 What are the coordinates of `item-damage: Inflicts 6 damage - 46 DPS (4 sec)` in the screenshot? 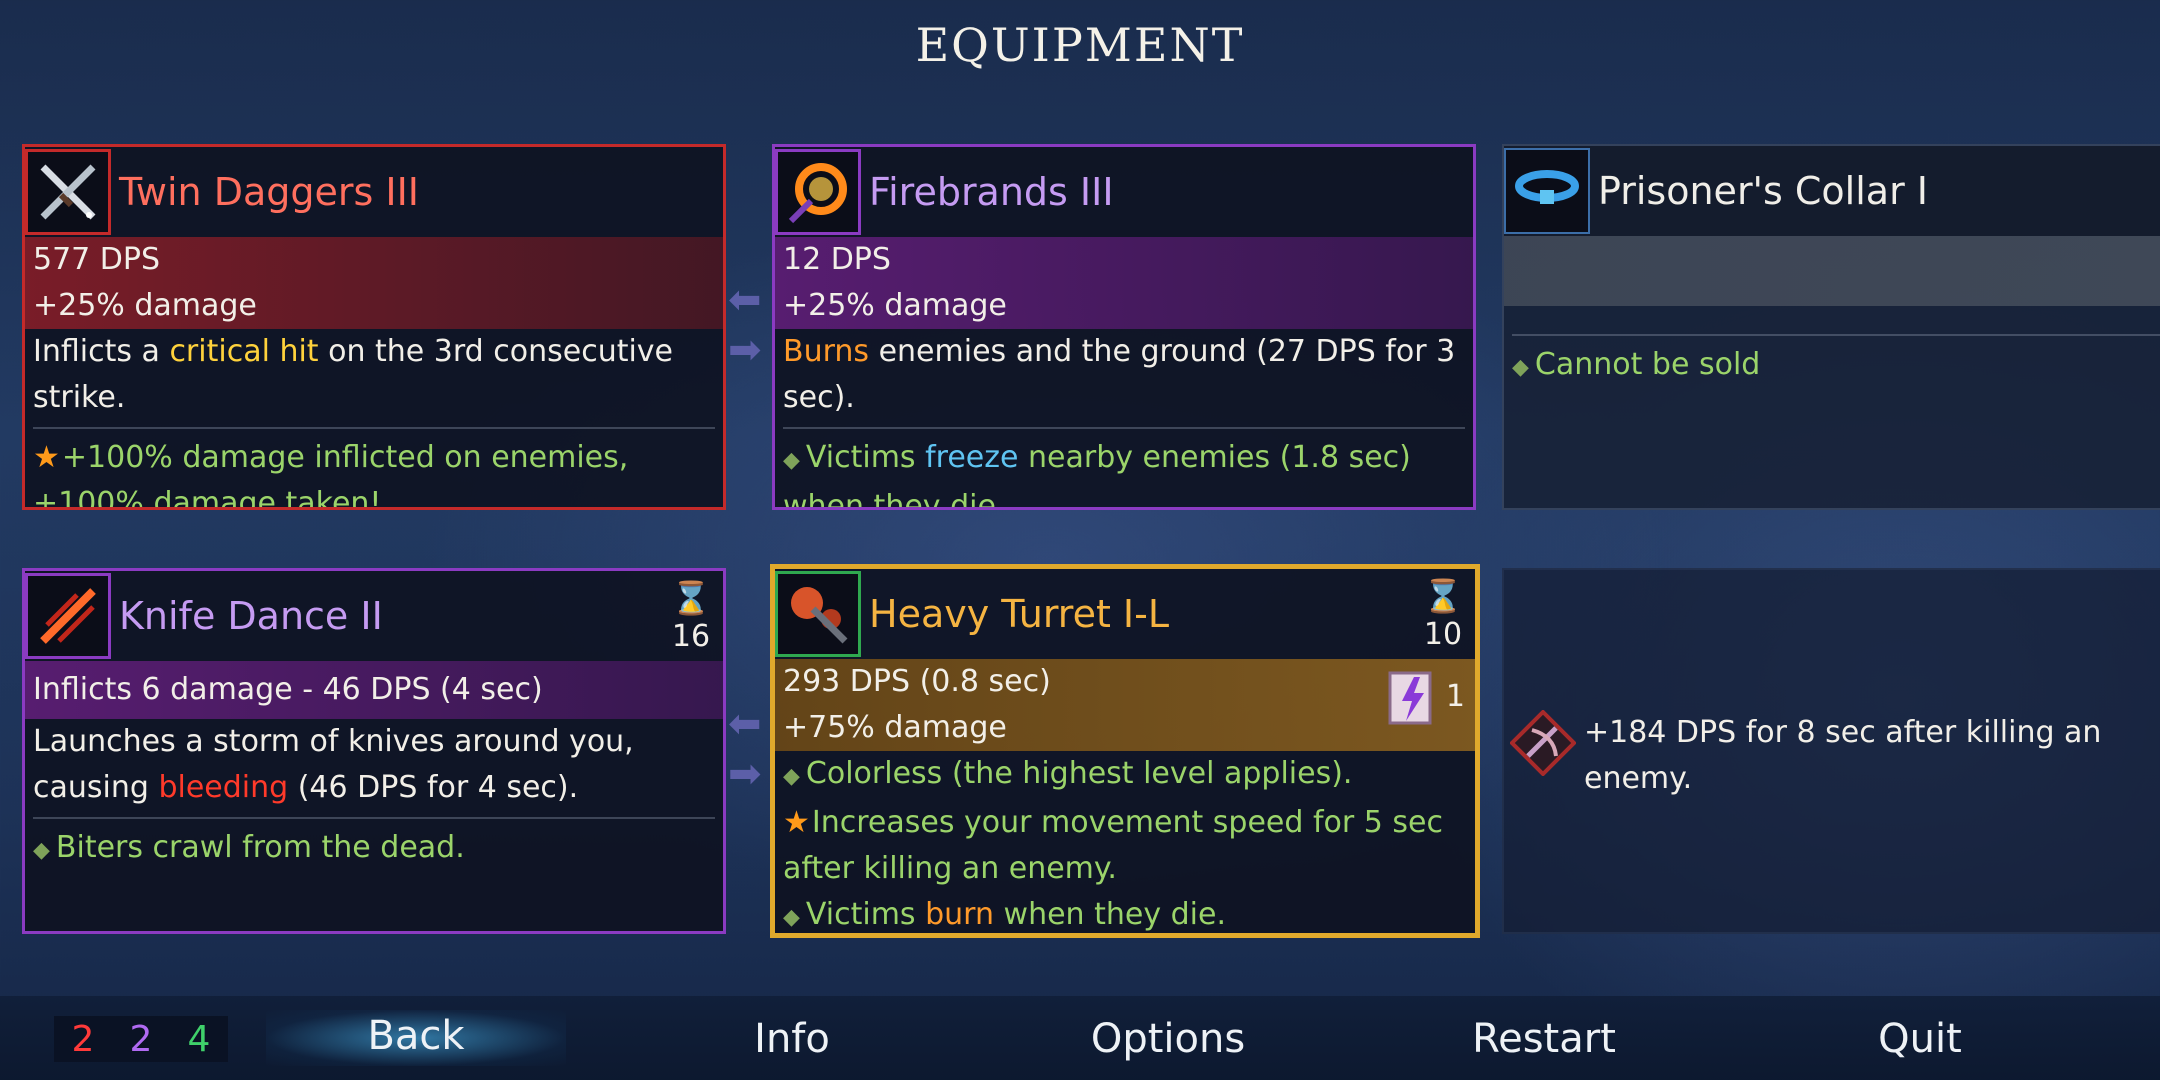 It's located at (288, 689).